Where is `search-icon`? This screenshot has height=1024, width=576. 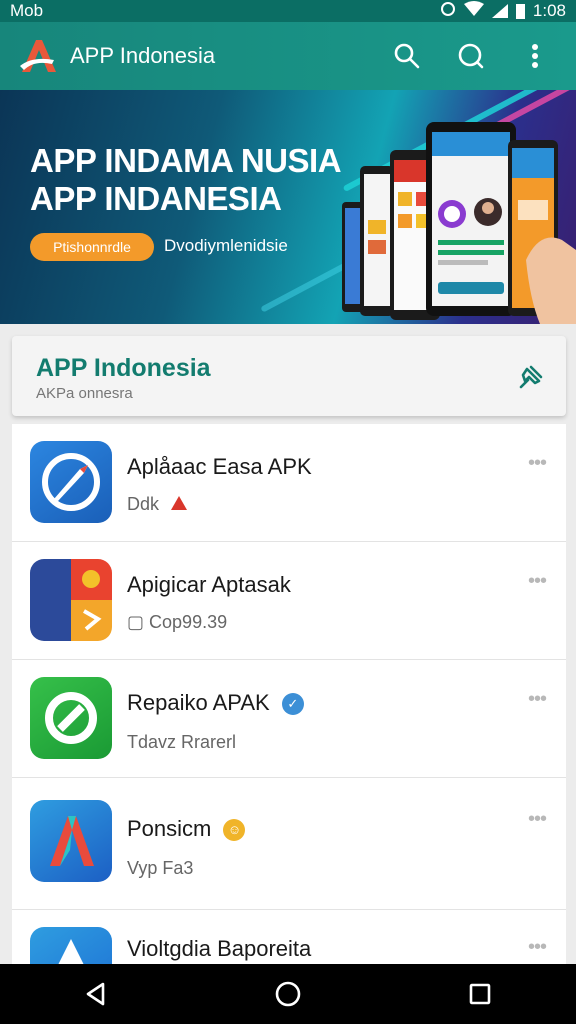 search-icon is located at coordinates (407, 56).